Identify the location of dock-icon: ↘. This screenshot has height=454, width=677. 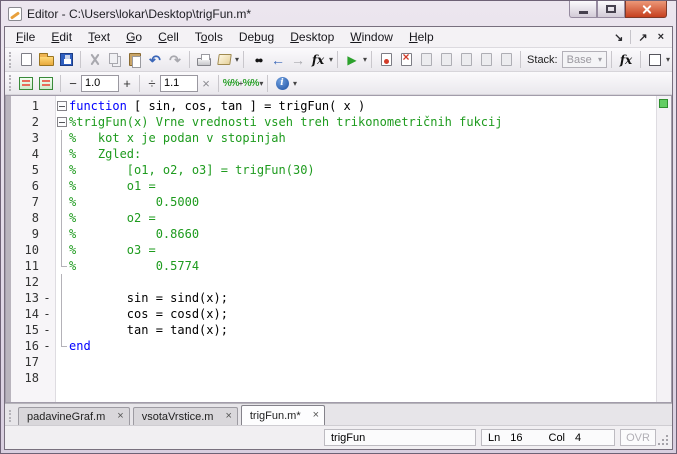
(618, 37).